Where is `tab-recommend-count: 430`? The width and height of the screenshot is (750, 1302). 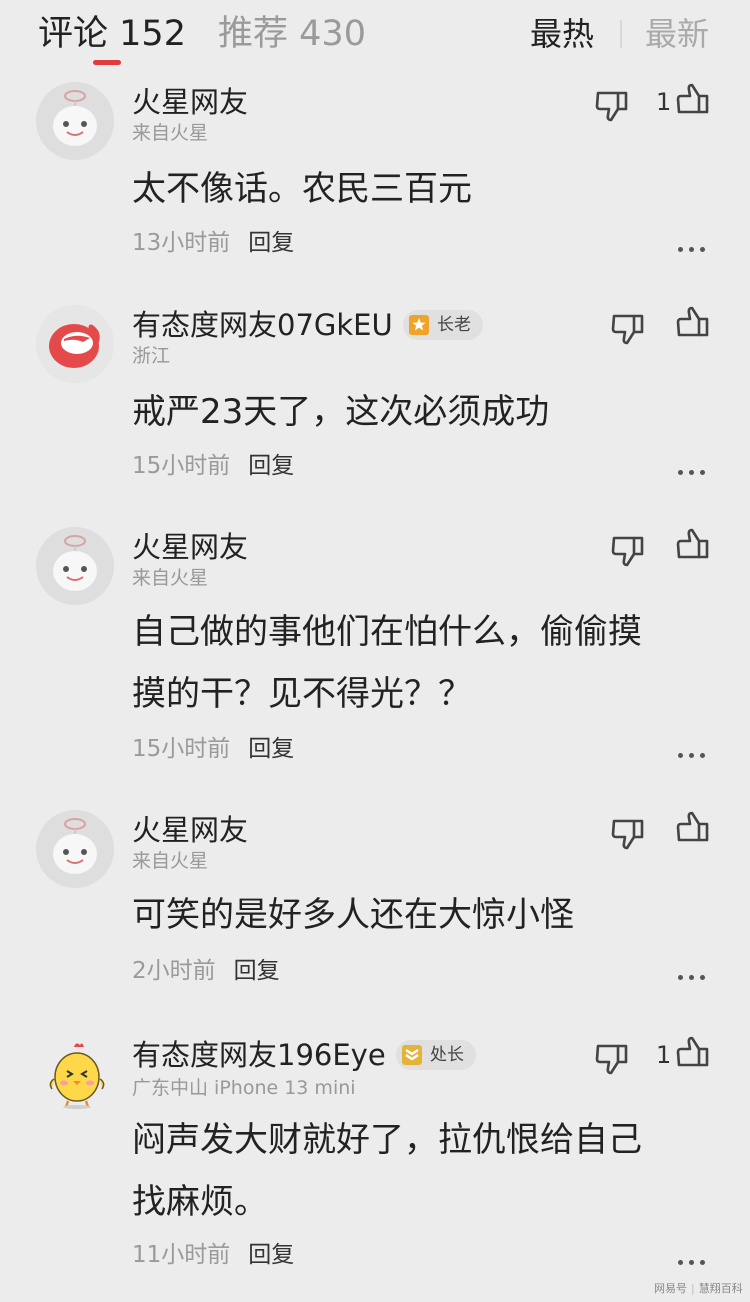 tab-recommend-count: 430 is located at coordinates (332, 34).